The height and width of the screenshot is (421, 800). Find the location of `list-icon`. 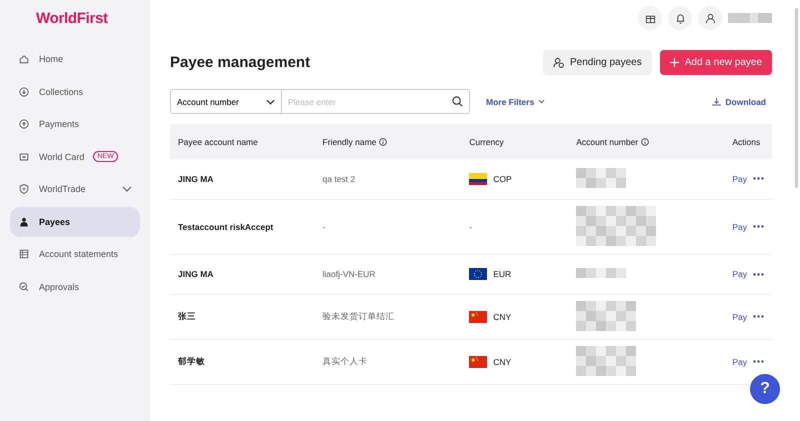

list-icon is located at coordinates (24, 254).